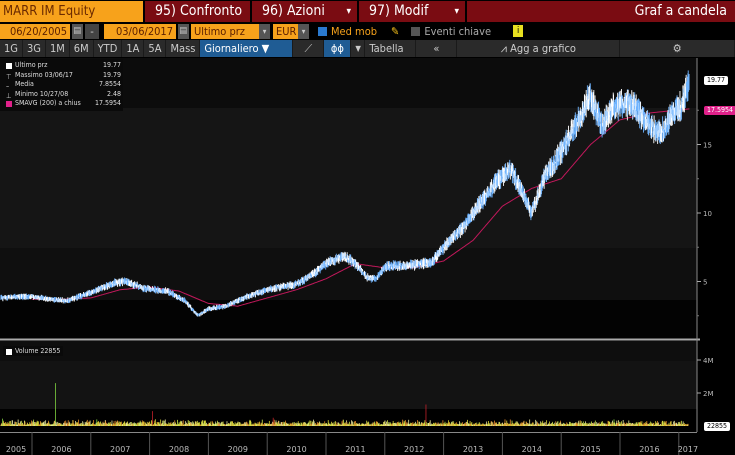  Describe the element at coordinates (688, 449) in the screenshot. I see `x-tick-label: 2017` at that location.